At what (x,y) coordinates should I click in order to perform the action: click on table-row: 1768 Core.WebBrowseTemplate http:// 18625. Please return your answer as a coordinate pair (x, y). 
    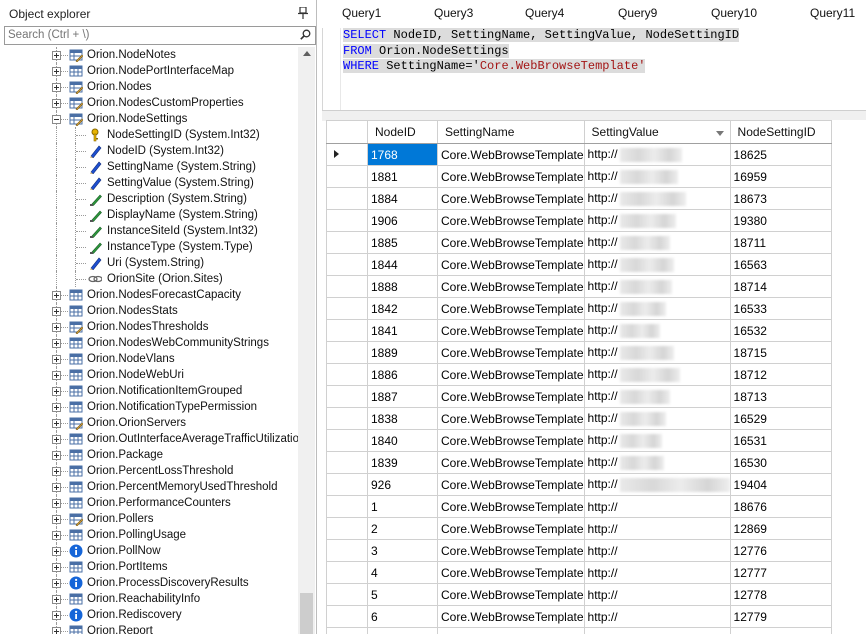
    Looking at the image, I should click on (579, 154).